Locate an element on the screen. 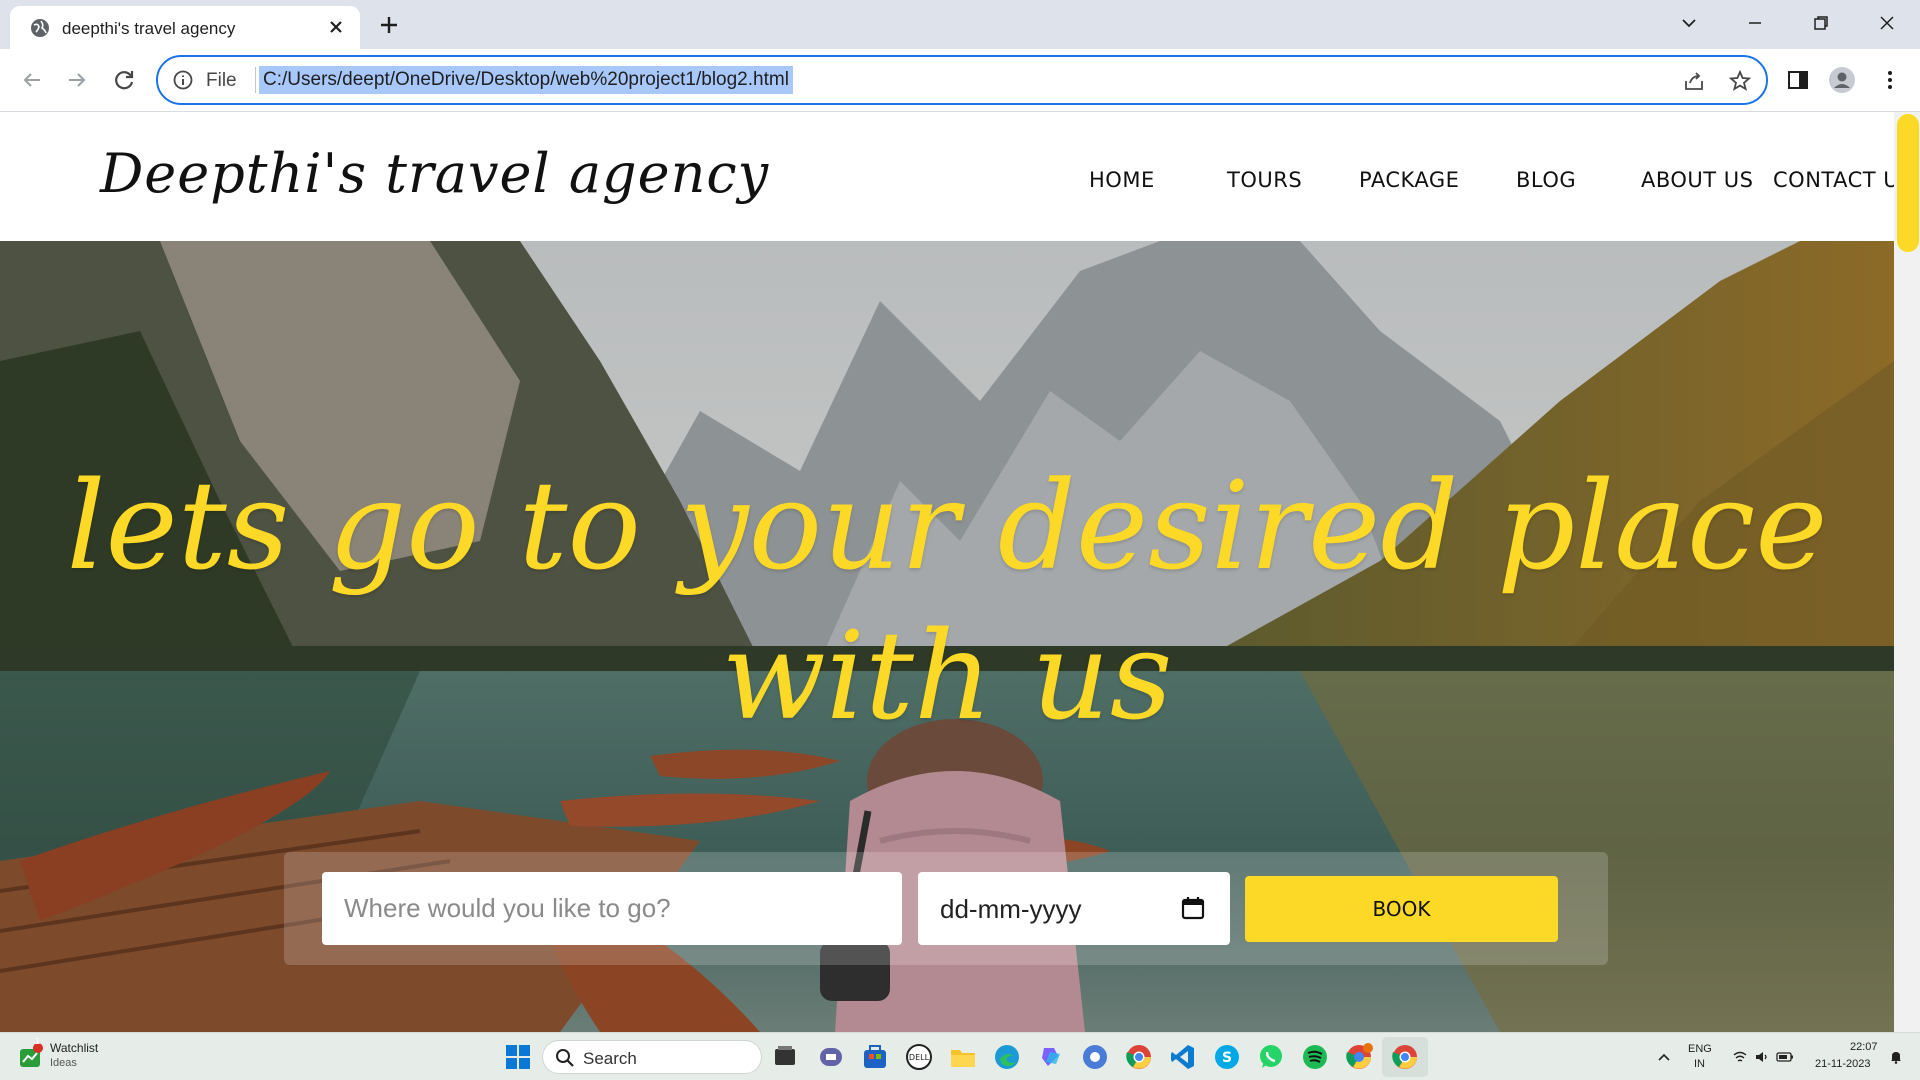 The height and width of the screenshot is (1080, 1920). booking-form: dd-mm-yyyy BOOK is located at coordinates (946, 908).